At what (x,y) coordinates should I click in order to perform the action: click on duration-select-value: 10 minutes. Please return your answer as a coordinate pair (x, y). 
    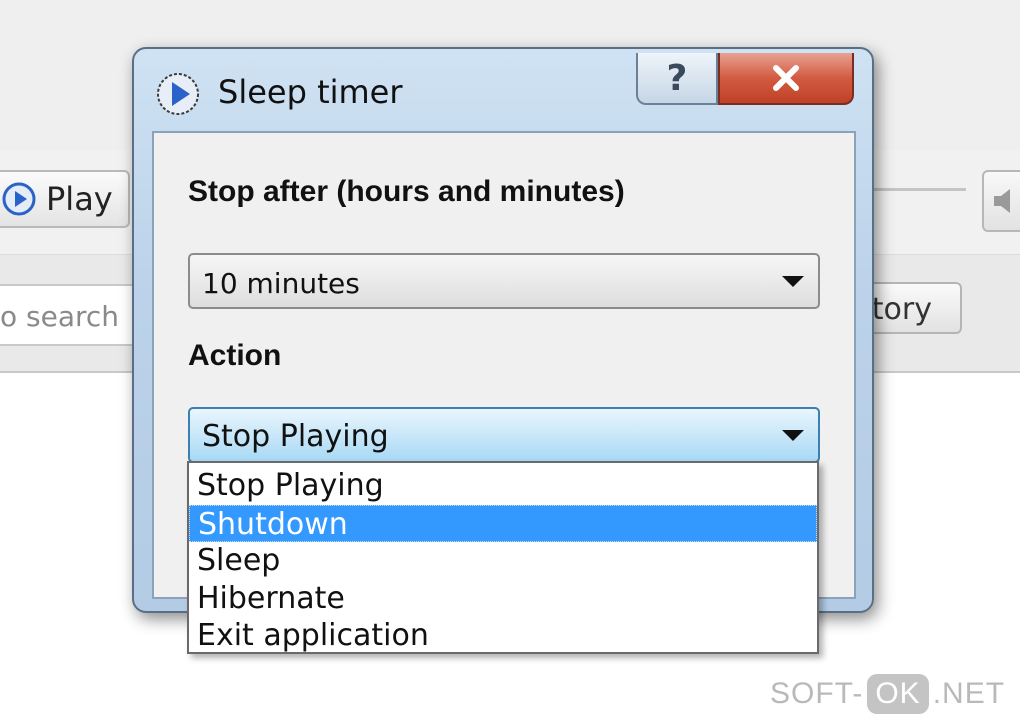
    Looking at the image, I should click on (281, 283).